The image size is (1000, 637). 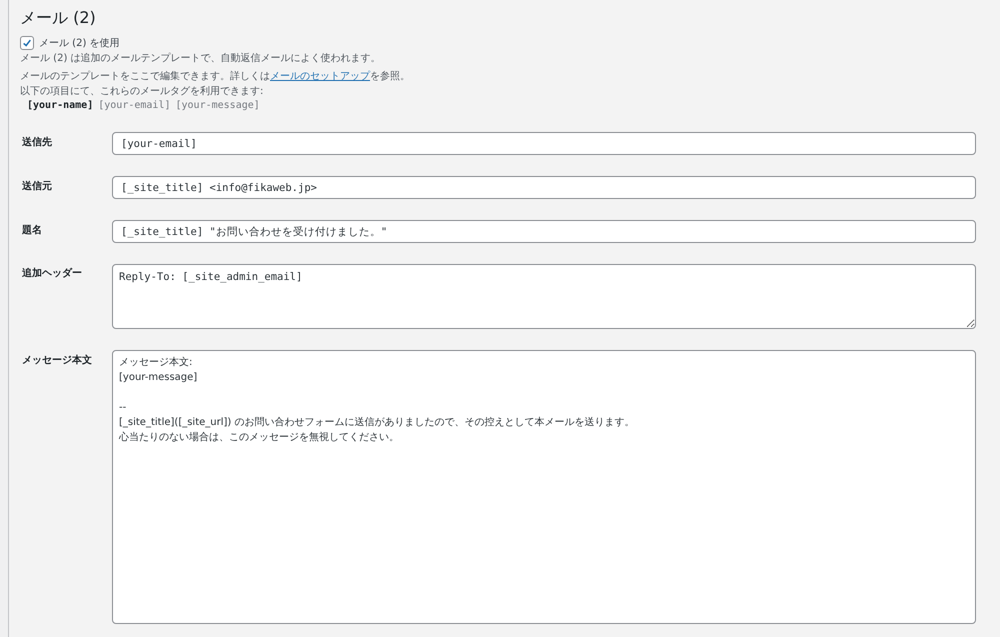 I want to click on field-label: 題名, so click(x=32, y=231).